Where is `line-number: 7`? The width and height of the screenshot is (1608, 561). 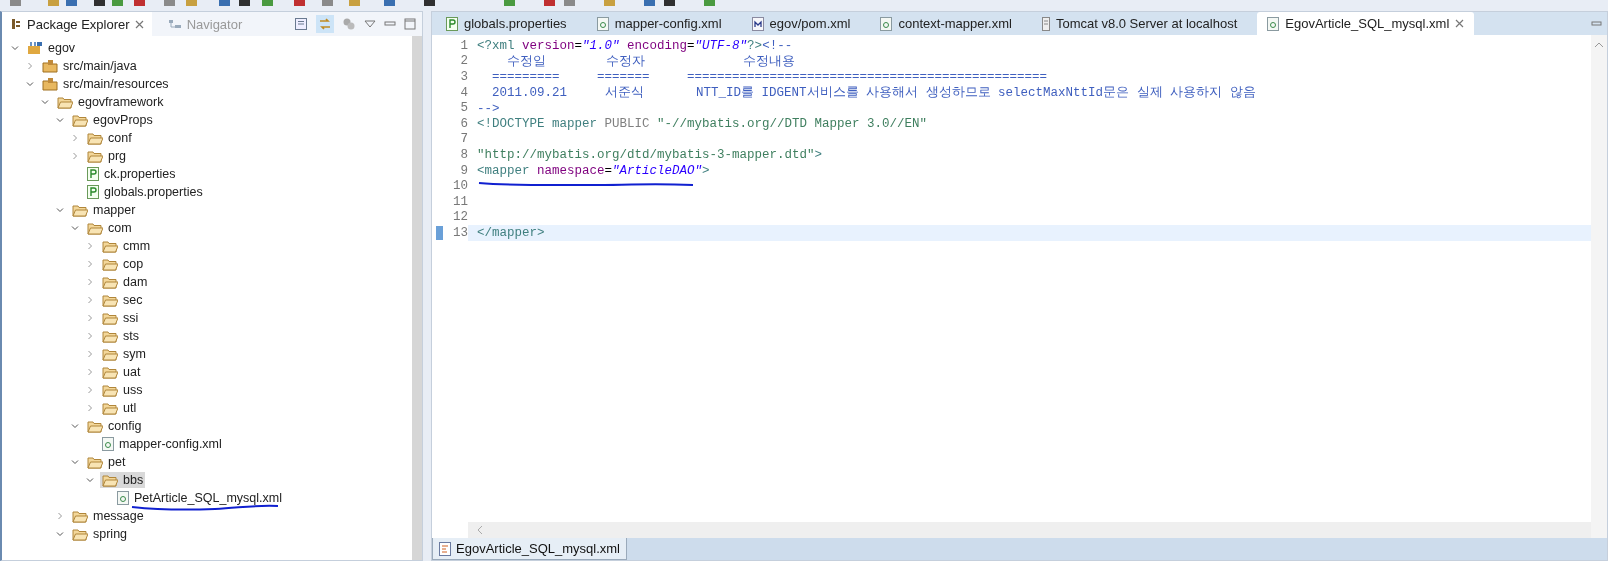
line-number: 7 is located at coordinates (464, 139).